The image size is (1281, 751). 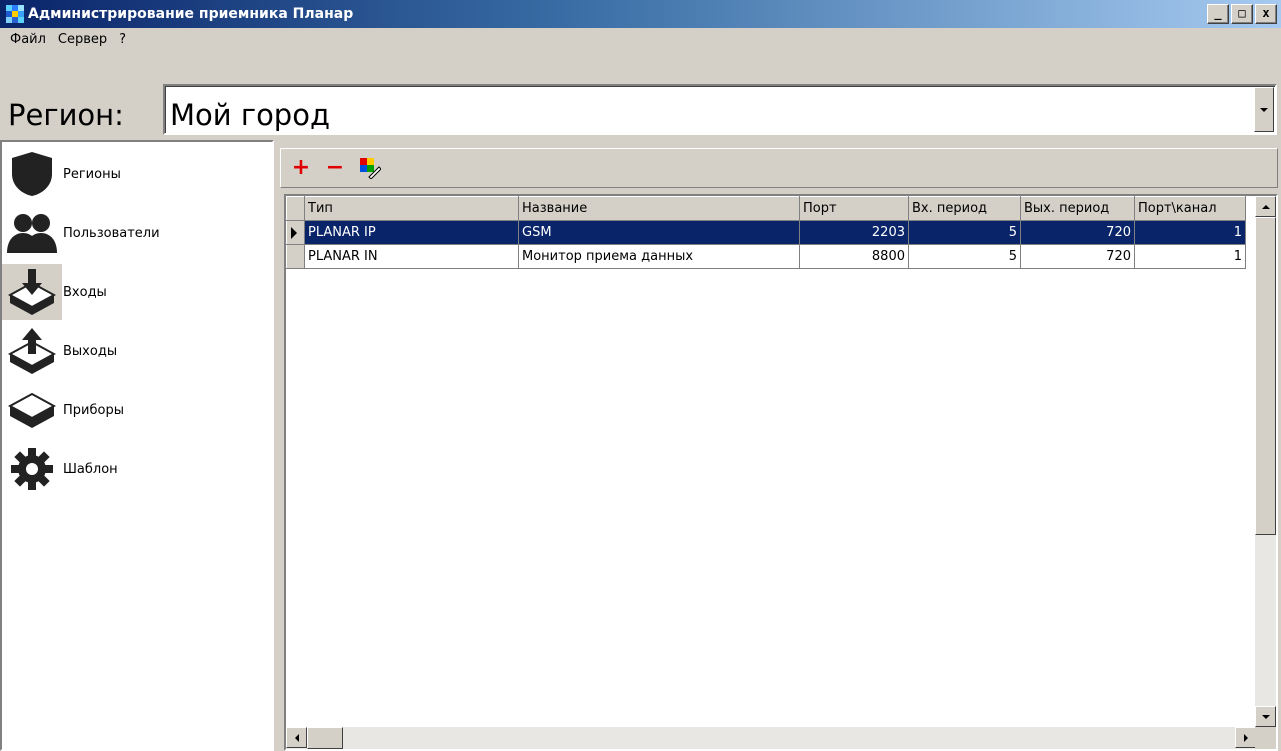 I want to click on arrow-down-icon, so click(x=1265, y=716).